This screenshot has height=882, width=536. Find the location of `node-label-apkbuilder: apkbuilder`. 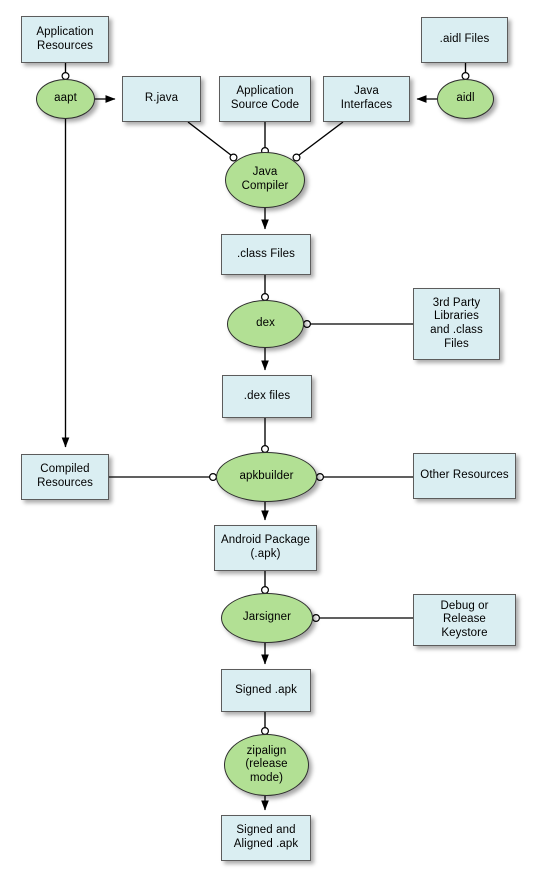

node-label-apkbuilder: apkbuilder is located at coordinates (266, 476).